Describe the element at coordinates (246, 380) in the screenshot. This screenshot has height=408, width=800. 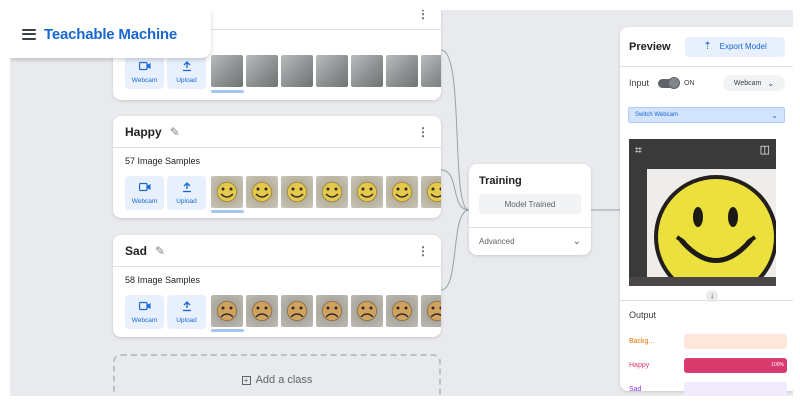
I see `add-box-icon: +` at that location.